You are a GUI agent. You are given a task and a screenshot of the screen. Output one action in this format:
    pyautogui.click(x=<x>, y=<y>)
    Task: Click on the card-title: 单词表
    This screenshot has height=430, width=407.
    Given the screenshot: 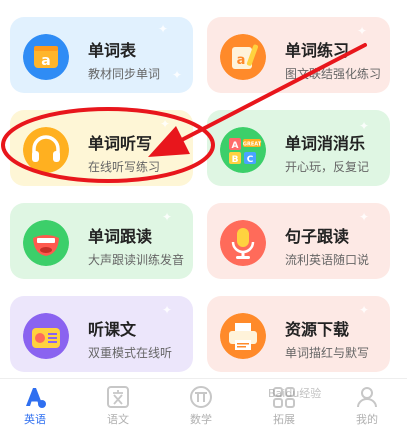 What is the action you would take?
    pyautogui.click(x=112, y=50)
    